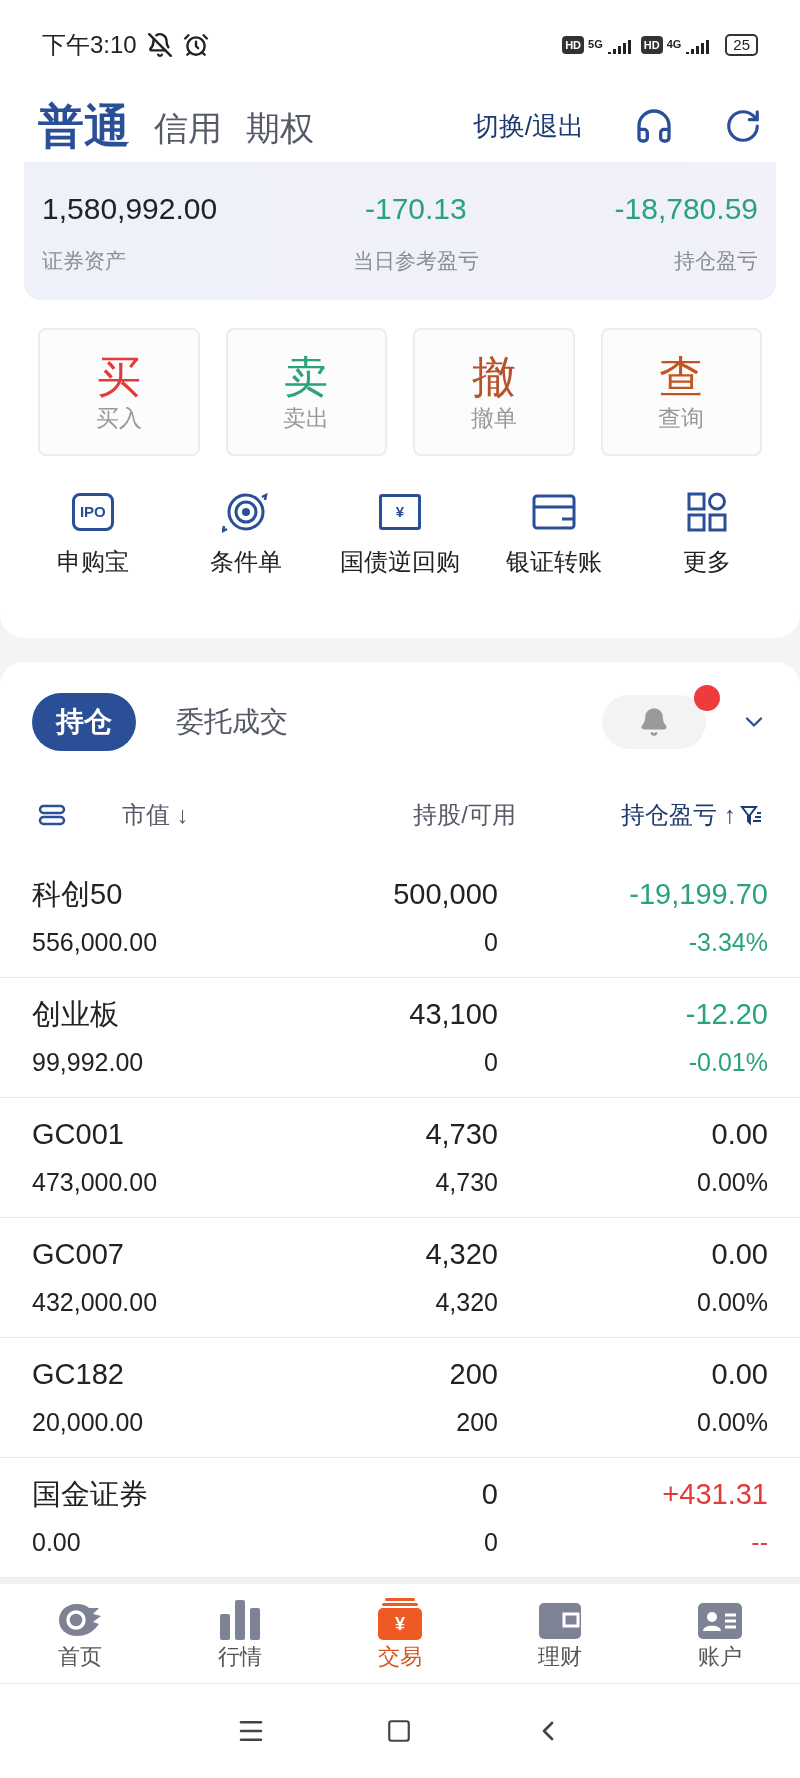  I want to click on market-value: 556,000.00, so click(95, 943).